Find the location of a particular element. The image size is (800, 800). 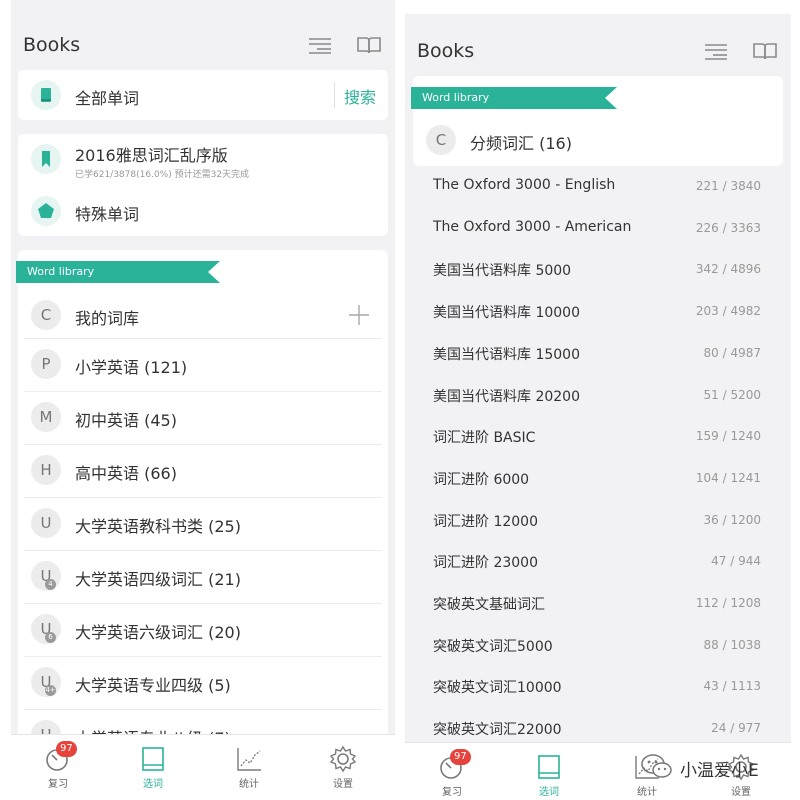

tab-label: 设置 is located at coordinates (343, 784).